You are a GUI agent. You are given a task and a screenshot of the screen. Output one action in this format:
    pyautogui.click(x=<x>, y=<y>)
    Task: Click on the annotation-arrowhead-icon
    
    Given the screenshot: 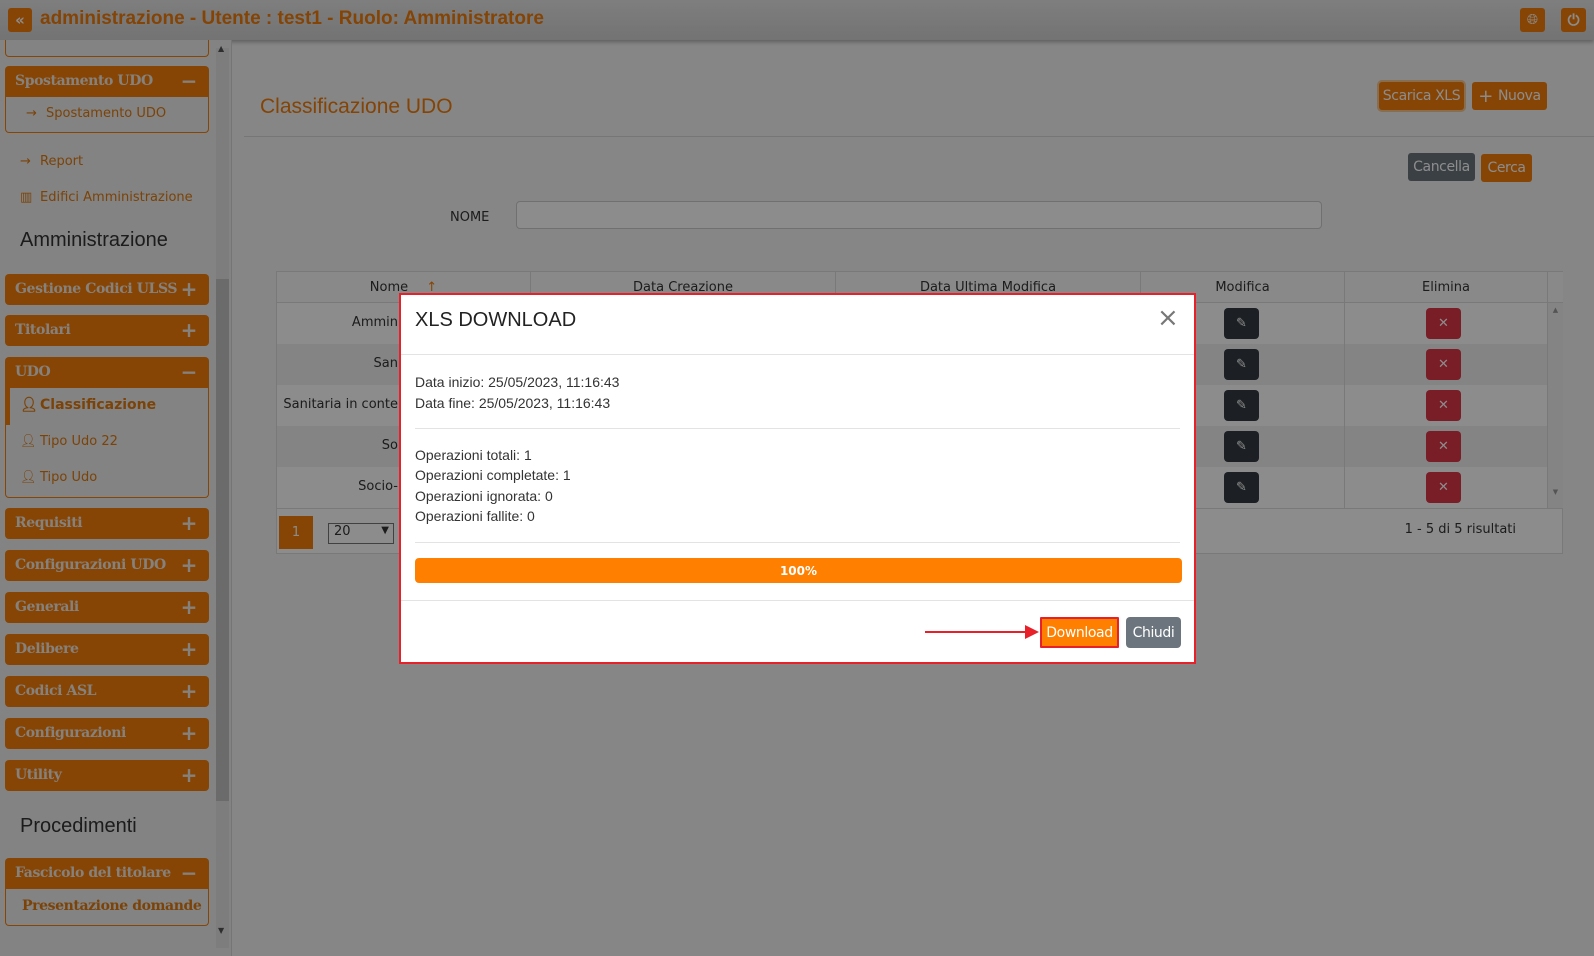 What is the action you would take?
    pyautogui.click(x=1032, y=632)
    